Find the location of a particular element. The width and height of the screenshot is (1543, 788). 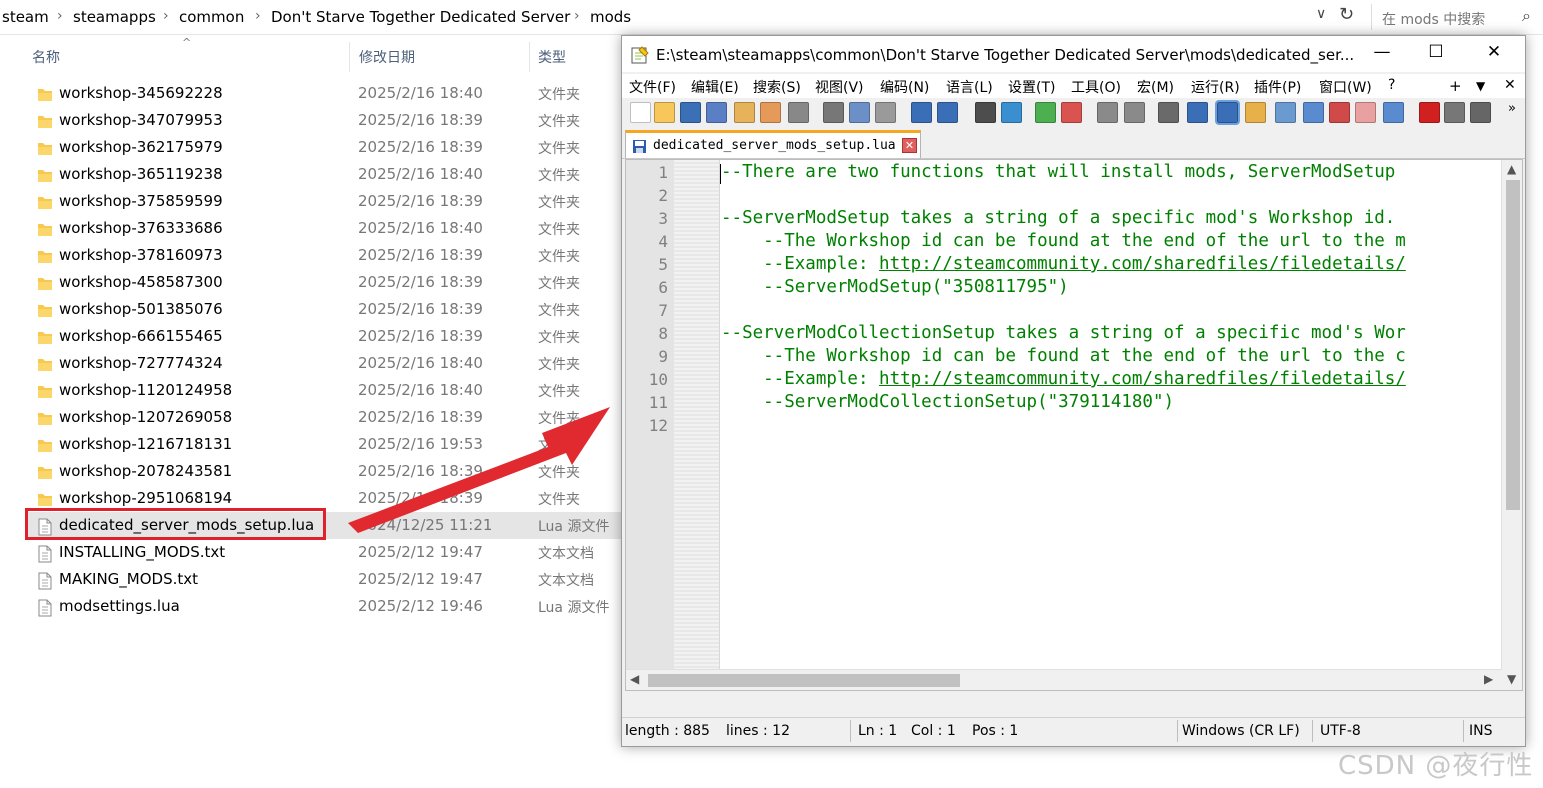

toolbar-overflow-icon: » is located at coordinates (1512, 108).